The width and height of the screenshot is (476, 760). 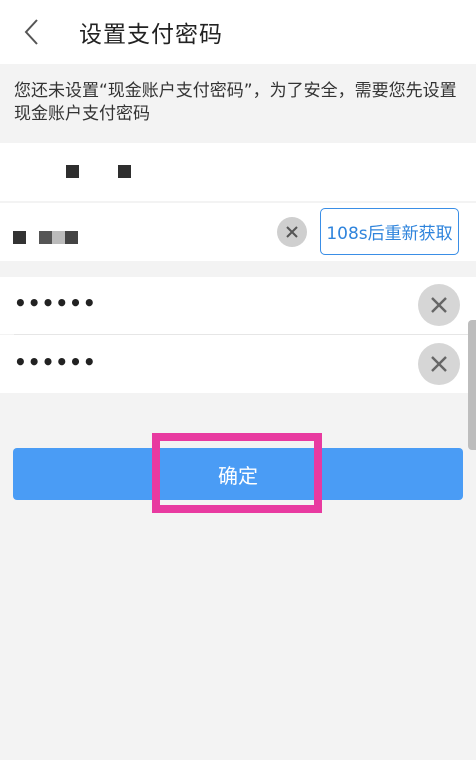 I want to click on resend-code-button: 108s后重新获取, so click(x=389, y=231).